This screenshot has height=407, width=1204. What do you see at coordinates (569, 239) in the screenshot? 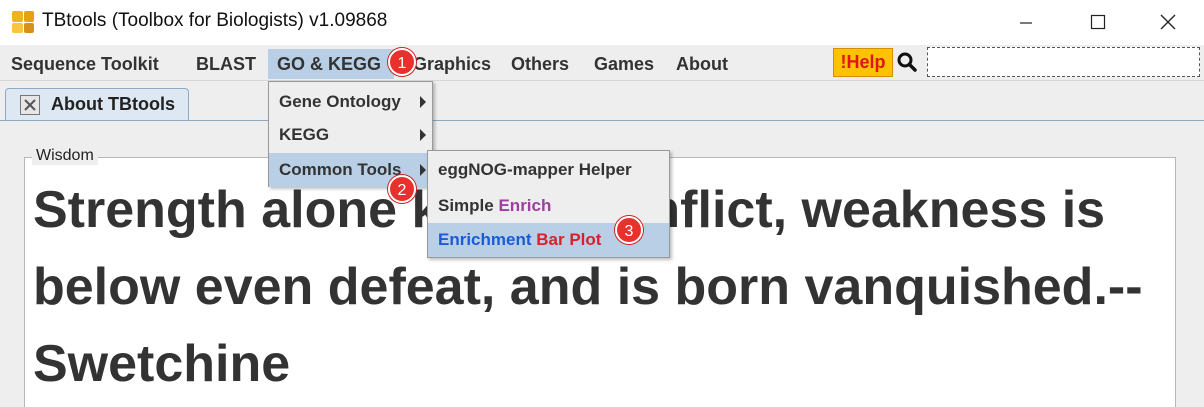
I see `bar-plot-label: Bar Plot` at bounding box center [569, 239].